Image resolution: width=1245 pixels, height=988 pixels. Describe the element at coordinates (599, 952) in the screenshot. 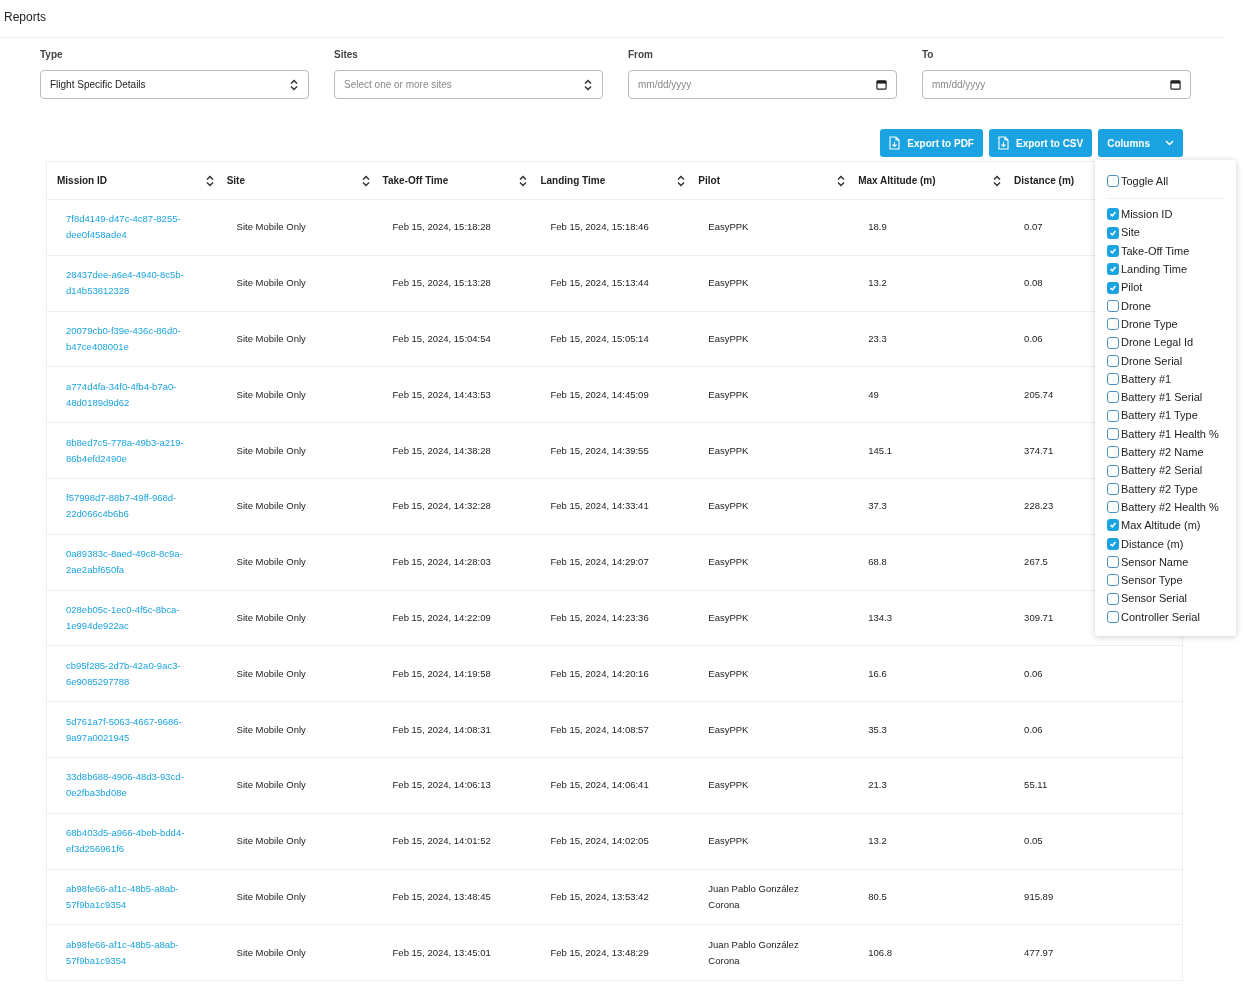

I see `table-cell-text: Feb 15, 2024, 13:48:29` at that location.